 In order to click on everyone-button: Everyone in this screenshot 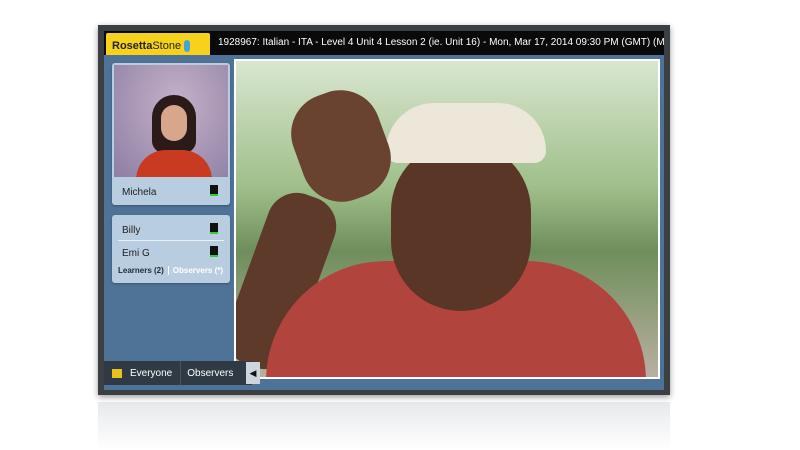, I will do `click(143, 373)`.